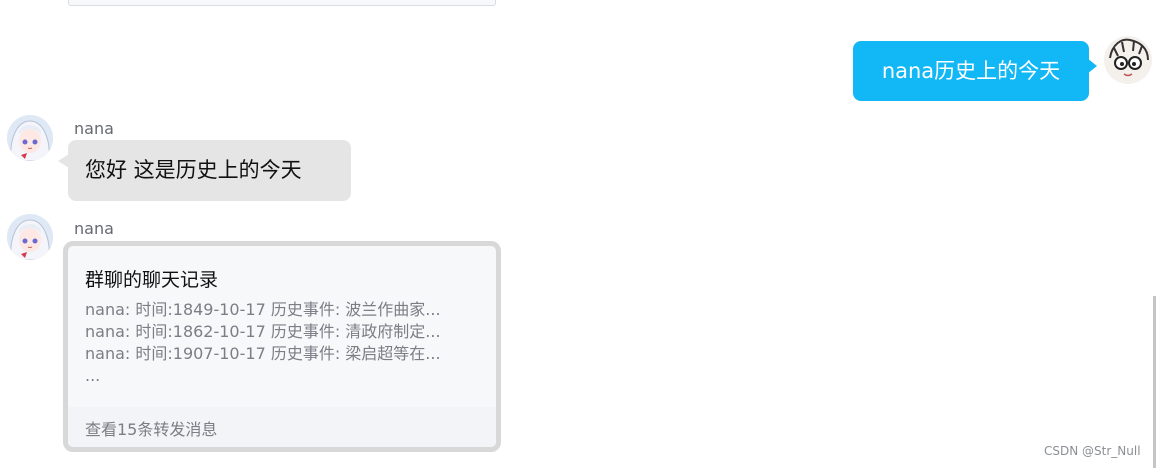  What do you see at coordinates (1092, 451) in the screenshot?
I see `watermark: CSDN @Str_Null` at bounding box center [1092, 451].